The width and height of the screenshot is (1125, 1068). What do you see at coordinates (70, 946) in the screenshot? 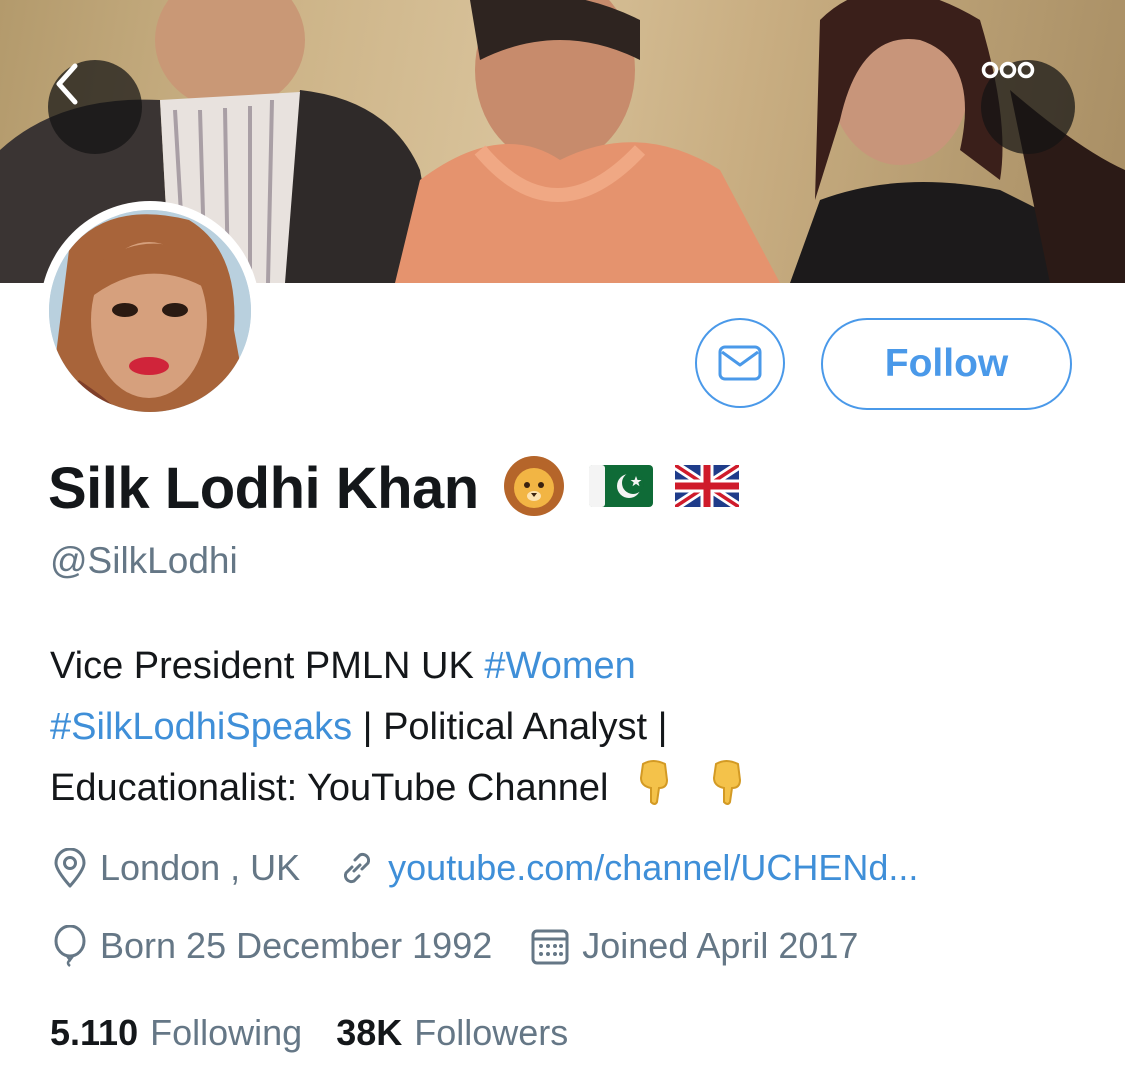
I see `balloon-icon` at bounding box center [70, 946].